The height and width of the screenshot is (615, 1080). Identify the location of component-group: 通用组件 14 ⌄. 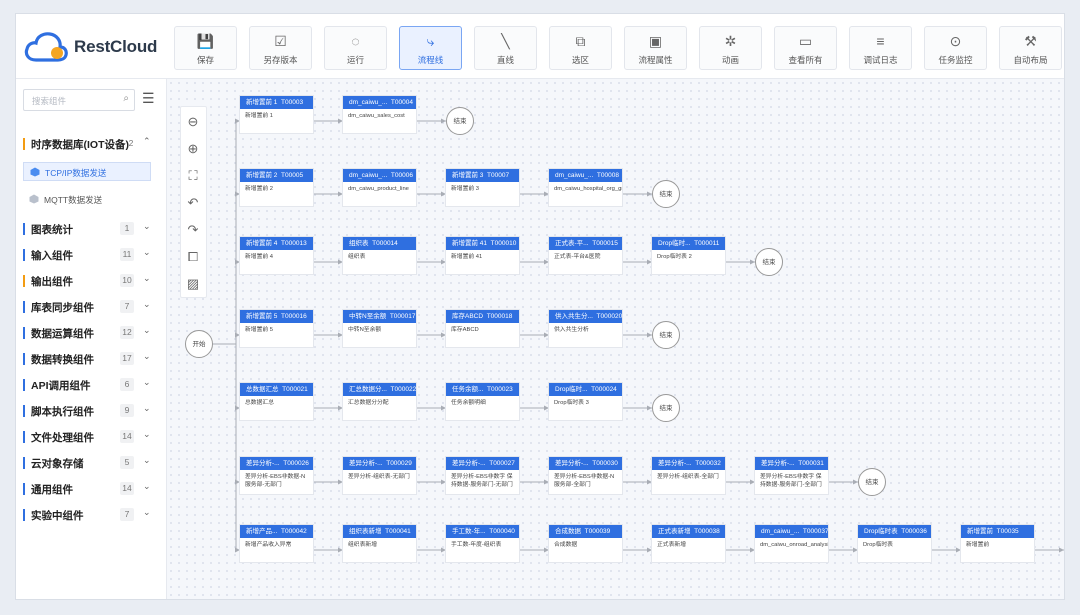
(92, 489).